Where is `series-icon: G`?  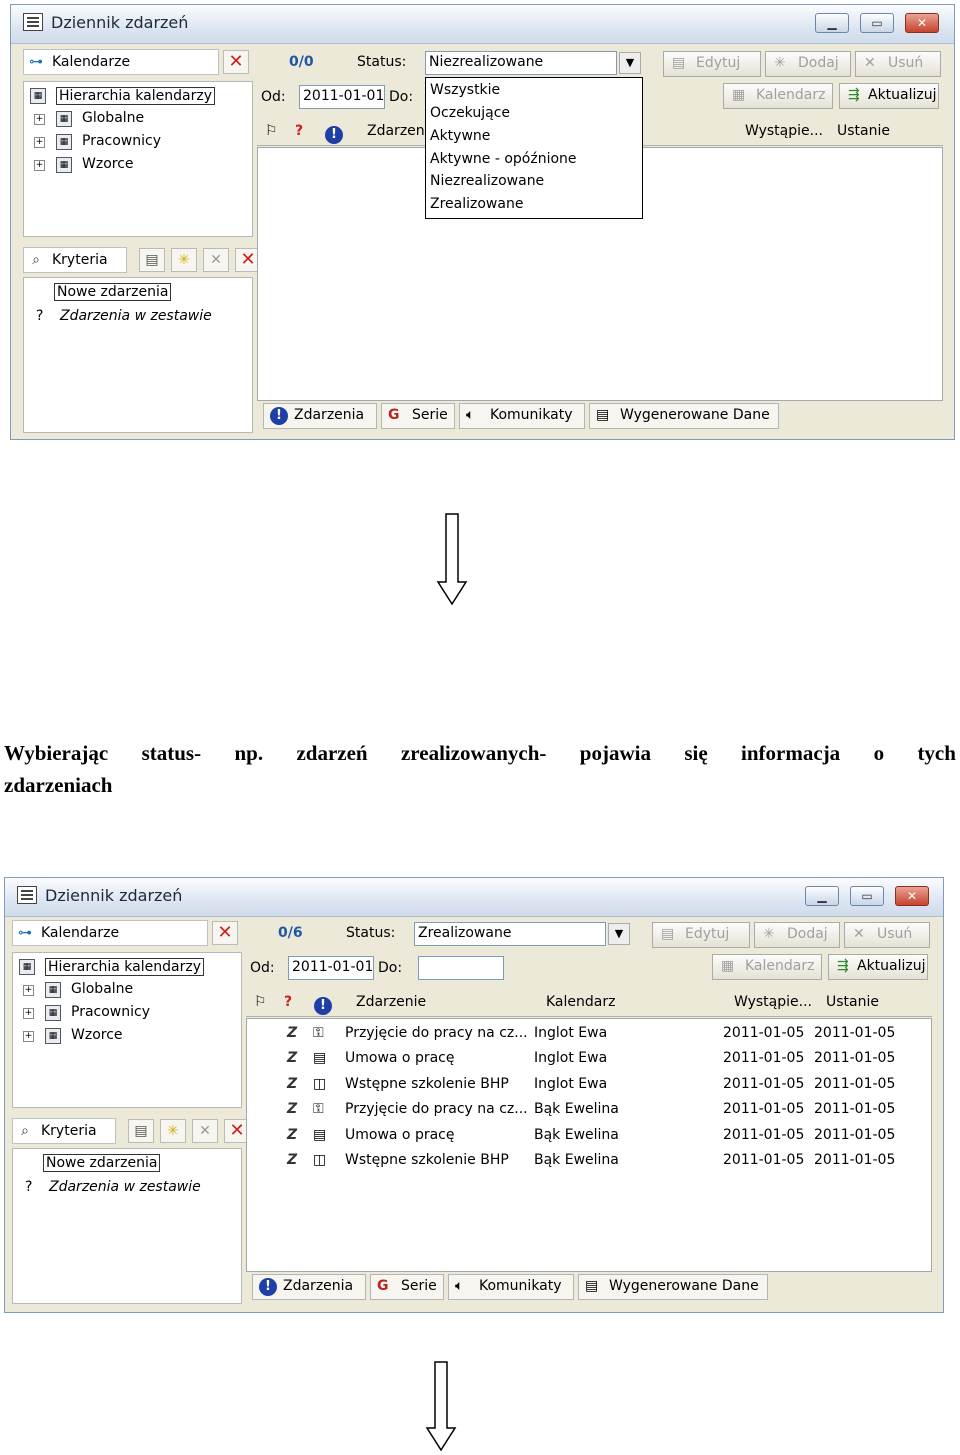
series-icon: G is located at coordinates (394, 415).